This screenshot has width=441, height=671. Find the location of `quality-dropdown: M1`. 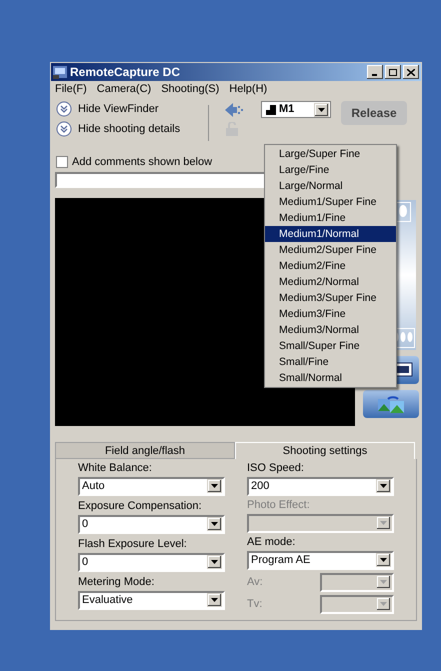

quality-dropdown: M1 is located at coordinates (296, 109).